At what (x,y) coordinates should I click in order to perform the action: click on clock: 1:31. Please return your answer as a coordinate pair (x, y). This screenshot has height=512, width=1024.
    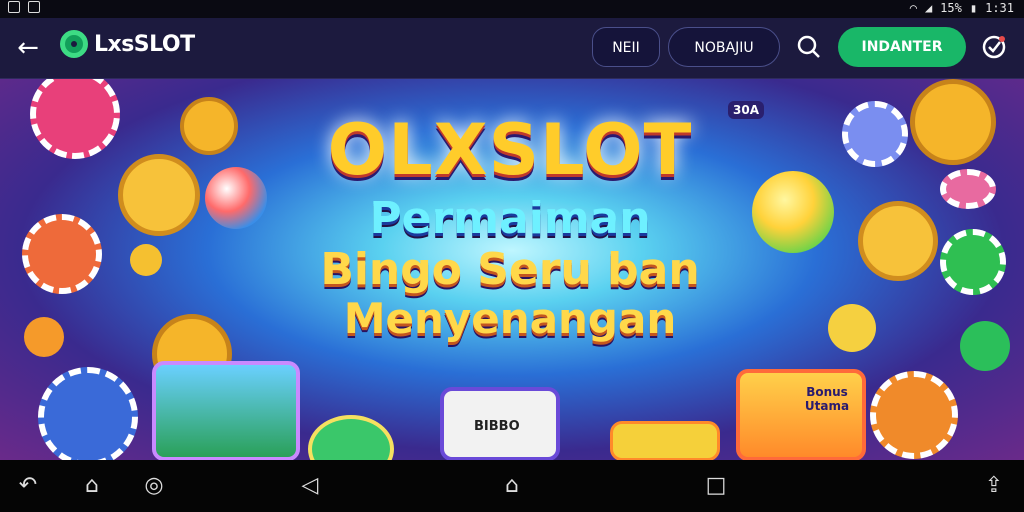
    Looking at the image, I should click on (999, 8).